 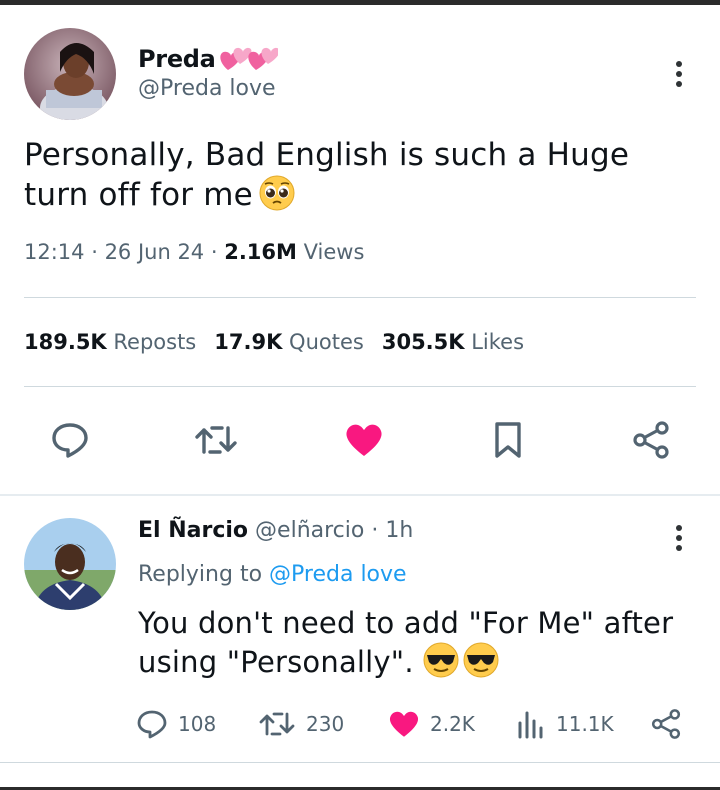 I want to click on views-label: Views, so click(x=334, y=252).